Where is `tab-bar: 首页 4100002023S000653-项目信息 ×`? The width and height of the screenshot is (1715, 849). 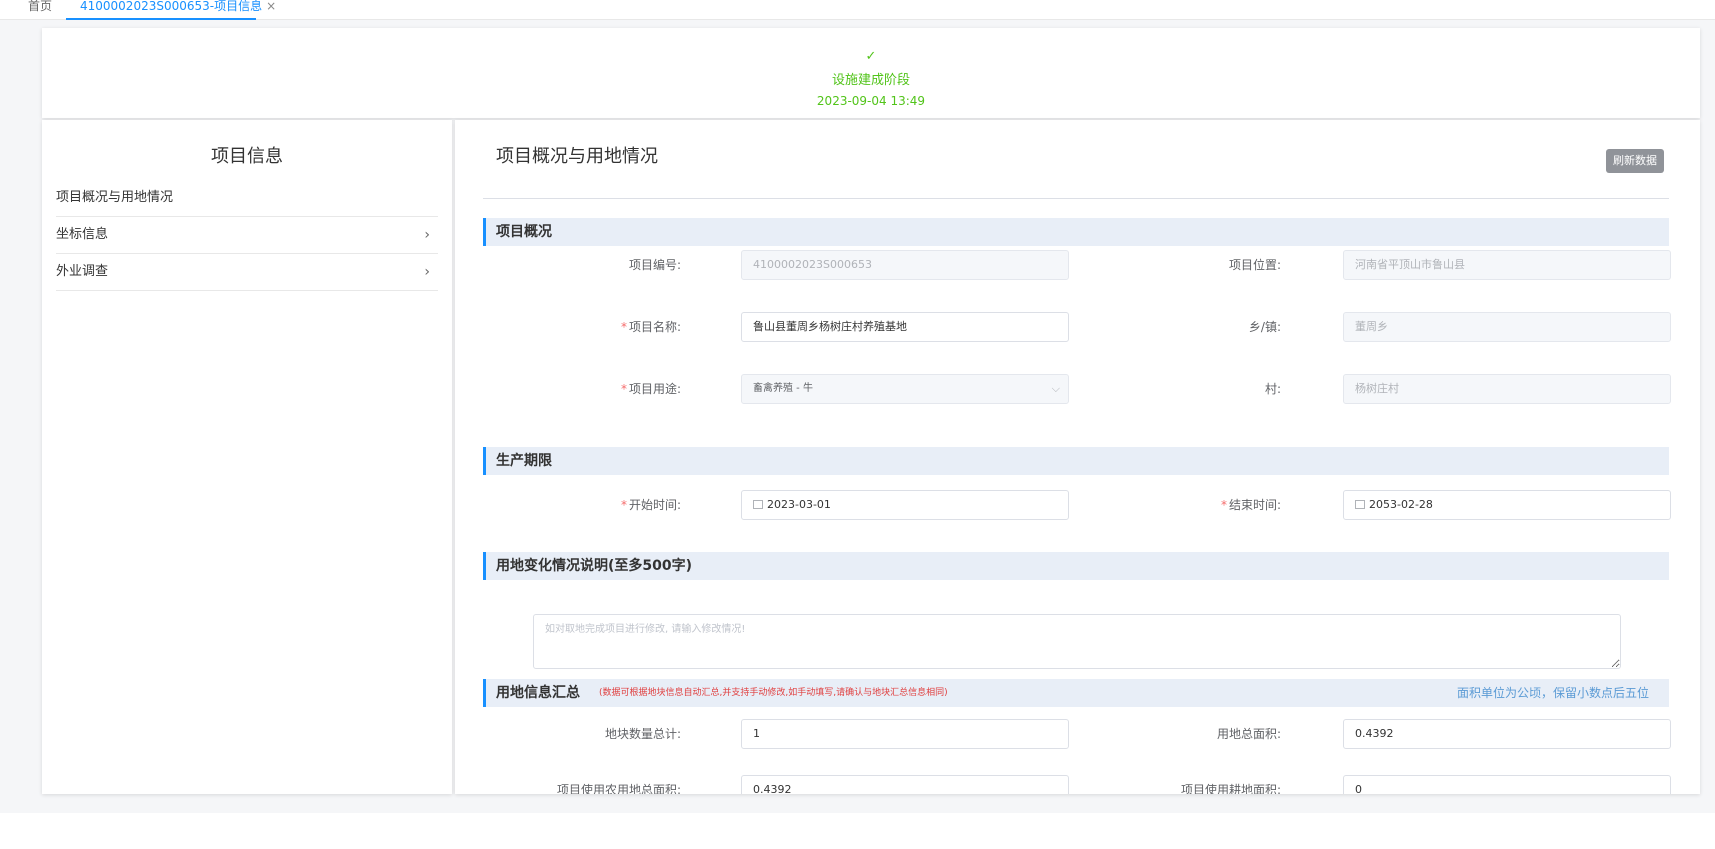 tab-bar: 首页 4100002023S000653-项目信息 × is located at coordinates (857, 10).